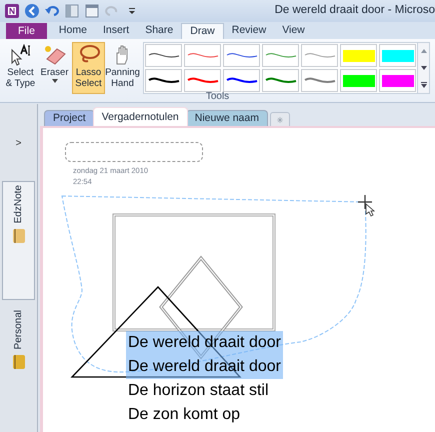 This screenshot has width=435, height=432. Describe the element at coordinates (12, 11) in the screenshot. I see `app-logo-icon` at that location.